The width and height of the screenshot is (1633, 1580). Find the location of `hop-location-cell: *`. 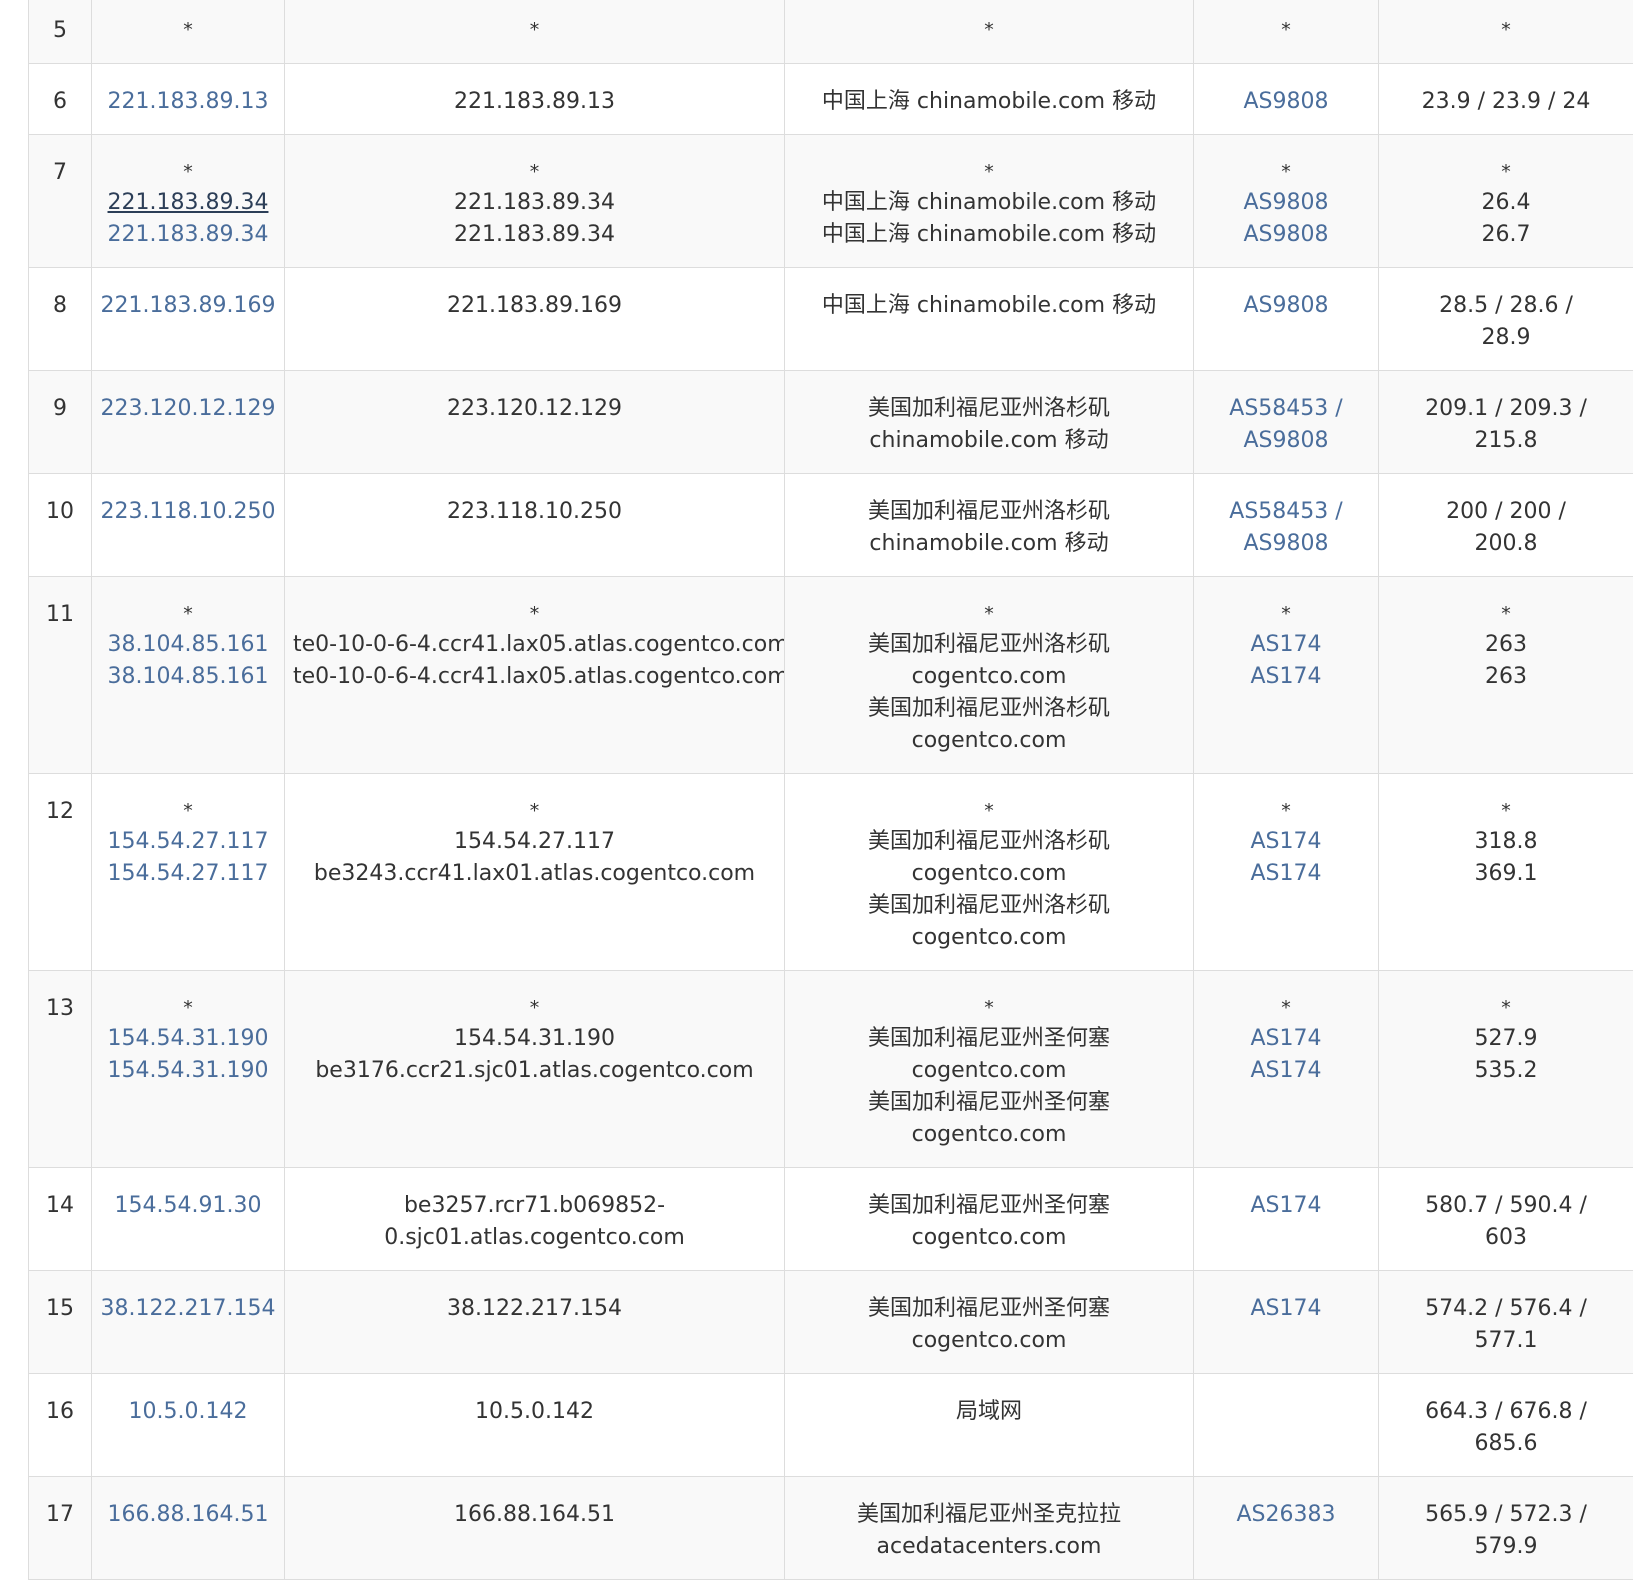

hop-location-cell: * is located at coordinates (989, 32).